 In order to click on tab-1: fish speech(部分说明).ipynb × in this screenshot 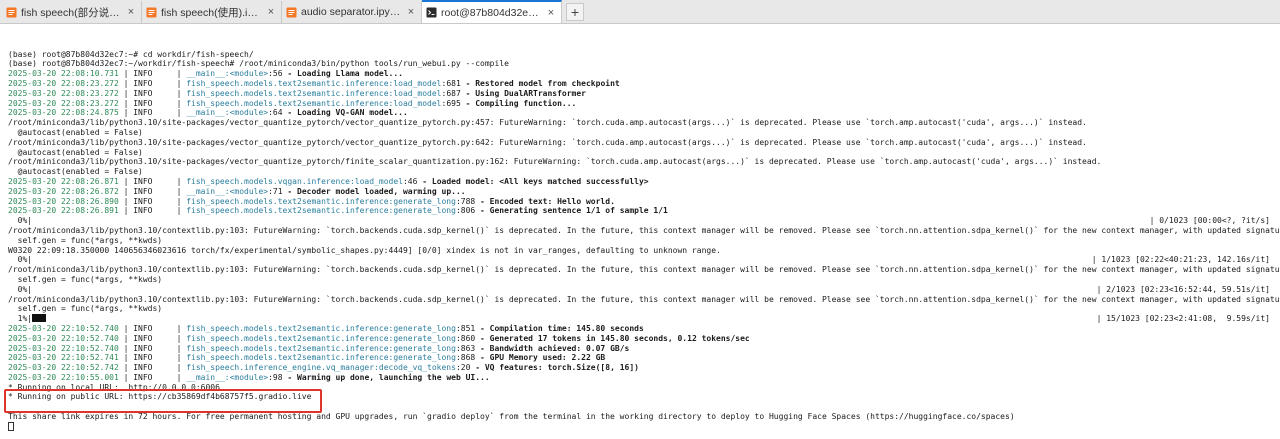, I will do `click(72, 12)`.